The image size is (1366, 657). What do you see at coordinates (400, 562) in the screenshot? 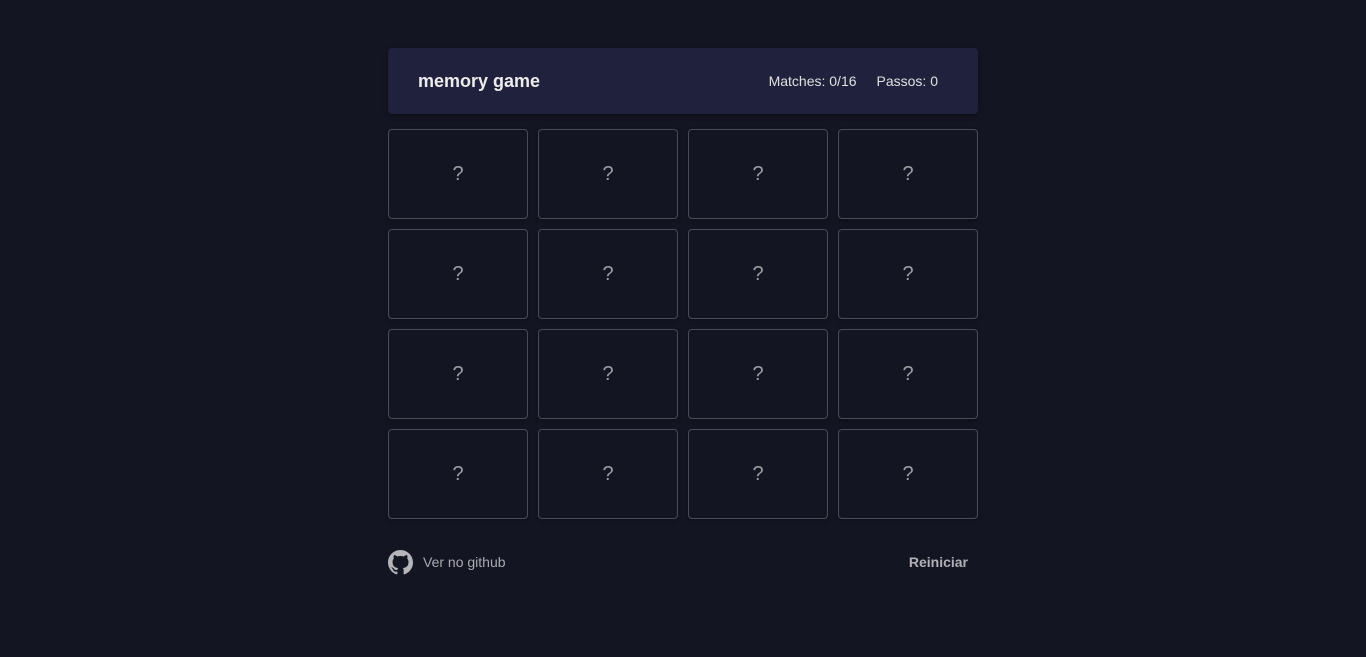
I see `github-icon` at bounding box center [400, 562].